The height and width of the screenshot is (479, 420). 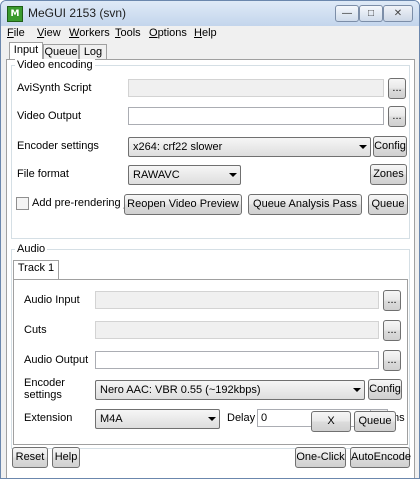 I want to click on one-click-button: One-Click, so click(x=320, y=457).